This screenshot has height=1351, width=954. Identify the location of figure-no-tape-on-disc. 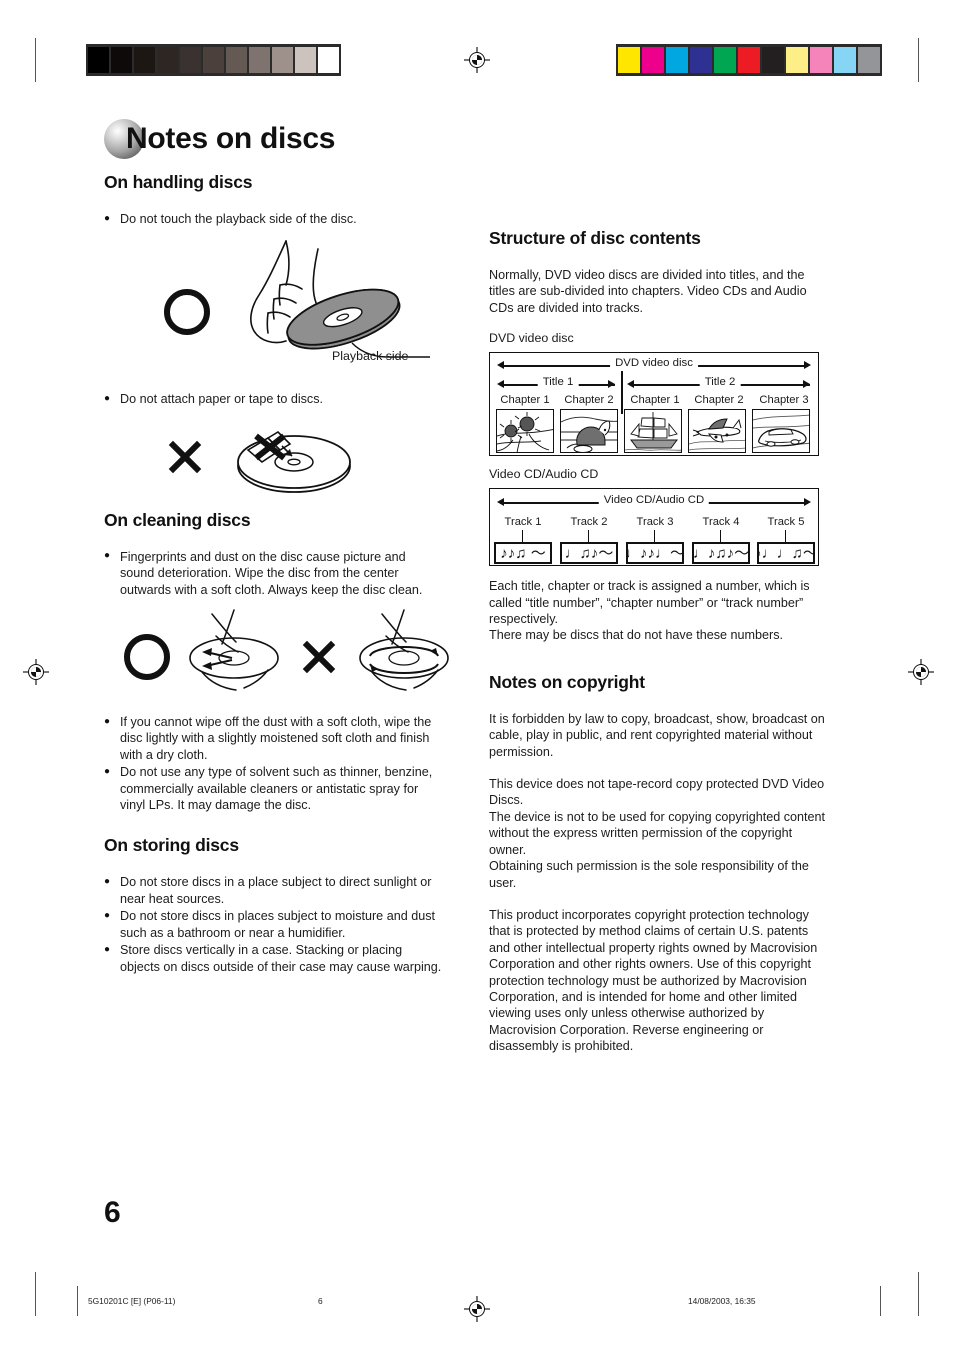
(273, 457).